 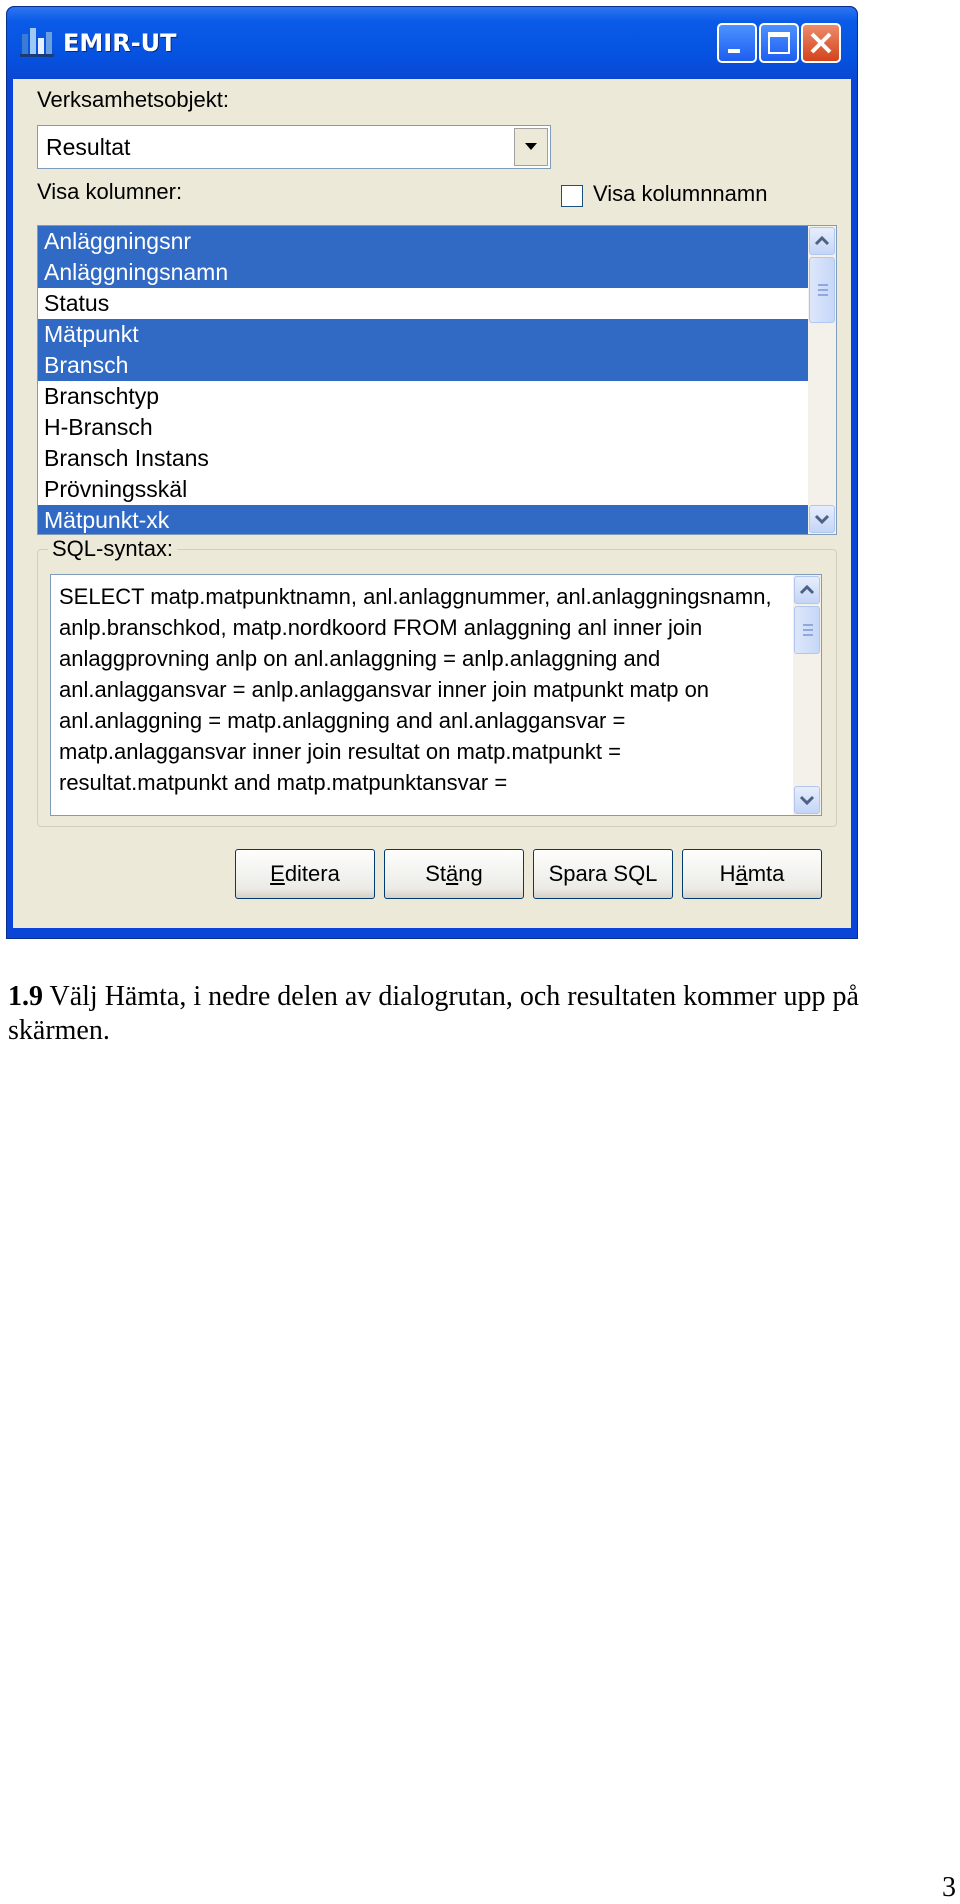 I want to click on list-item: Status, so click(x=423, y=303).